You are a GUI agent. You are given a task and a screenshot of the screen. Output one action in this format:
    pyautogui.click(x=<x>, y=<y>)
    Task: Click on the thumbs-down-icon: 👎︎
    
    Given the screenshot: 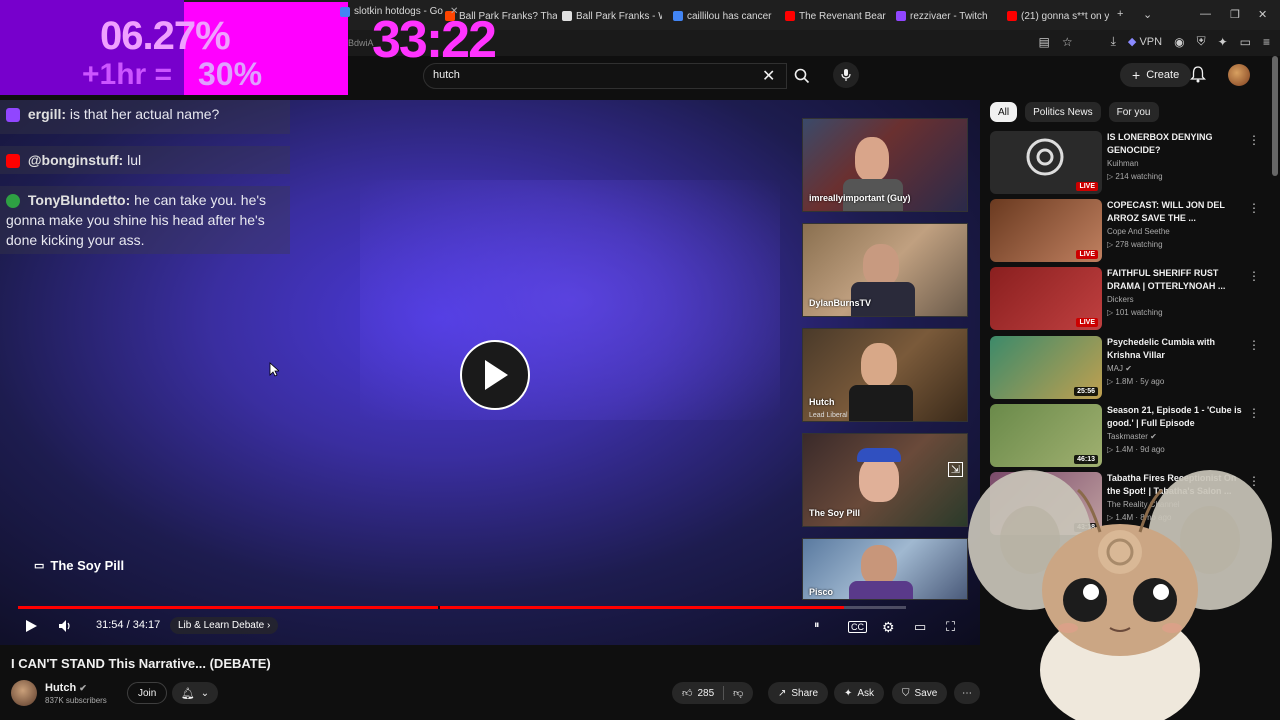 What is the action you would take?
    pyautogui.click(x=738, y=693)
    